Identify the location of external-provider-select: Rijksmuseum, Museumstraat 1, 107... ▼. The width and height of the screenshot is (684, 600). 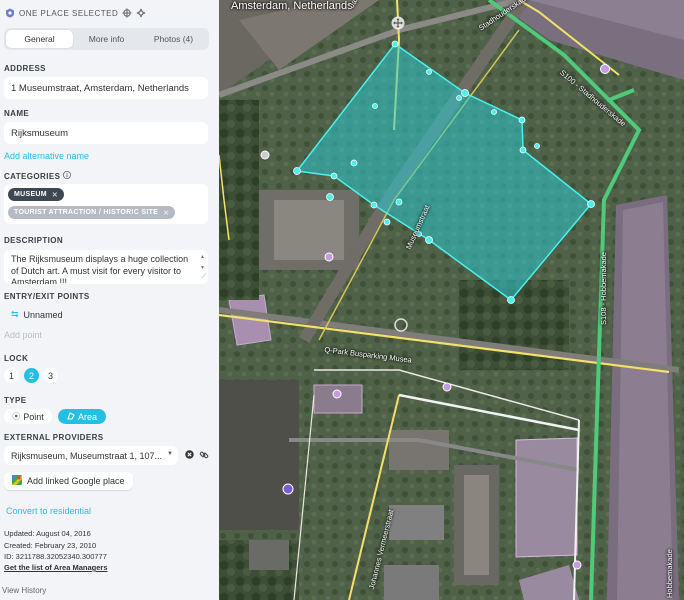
(91, 455).